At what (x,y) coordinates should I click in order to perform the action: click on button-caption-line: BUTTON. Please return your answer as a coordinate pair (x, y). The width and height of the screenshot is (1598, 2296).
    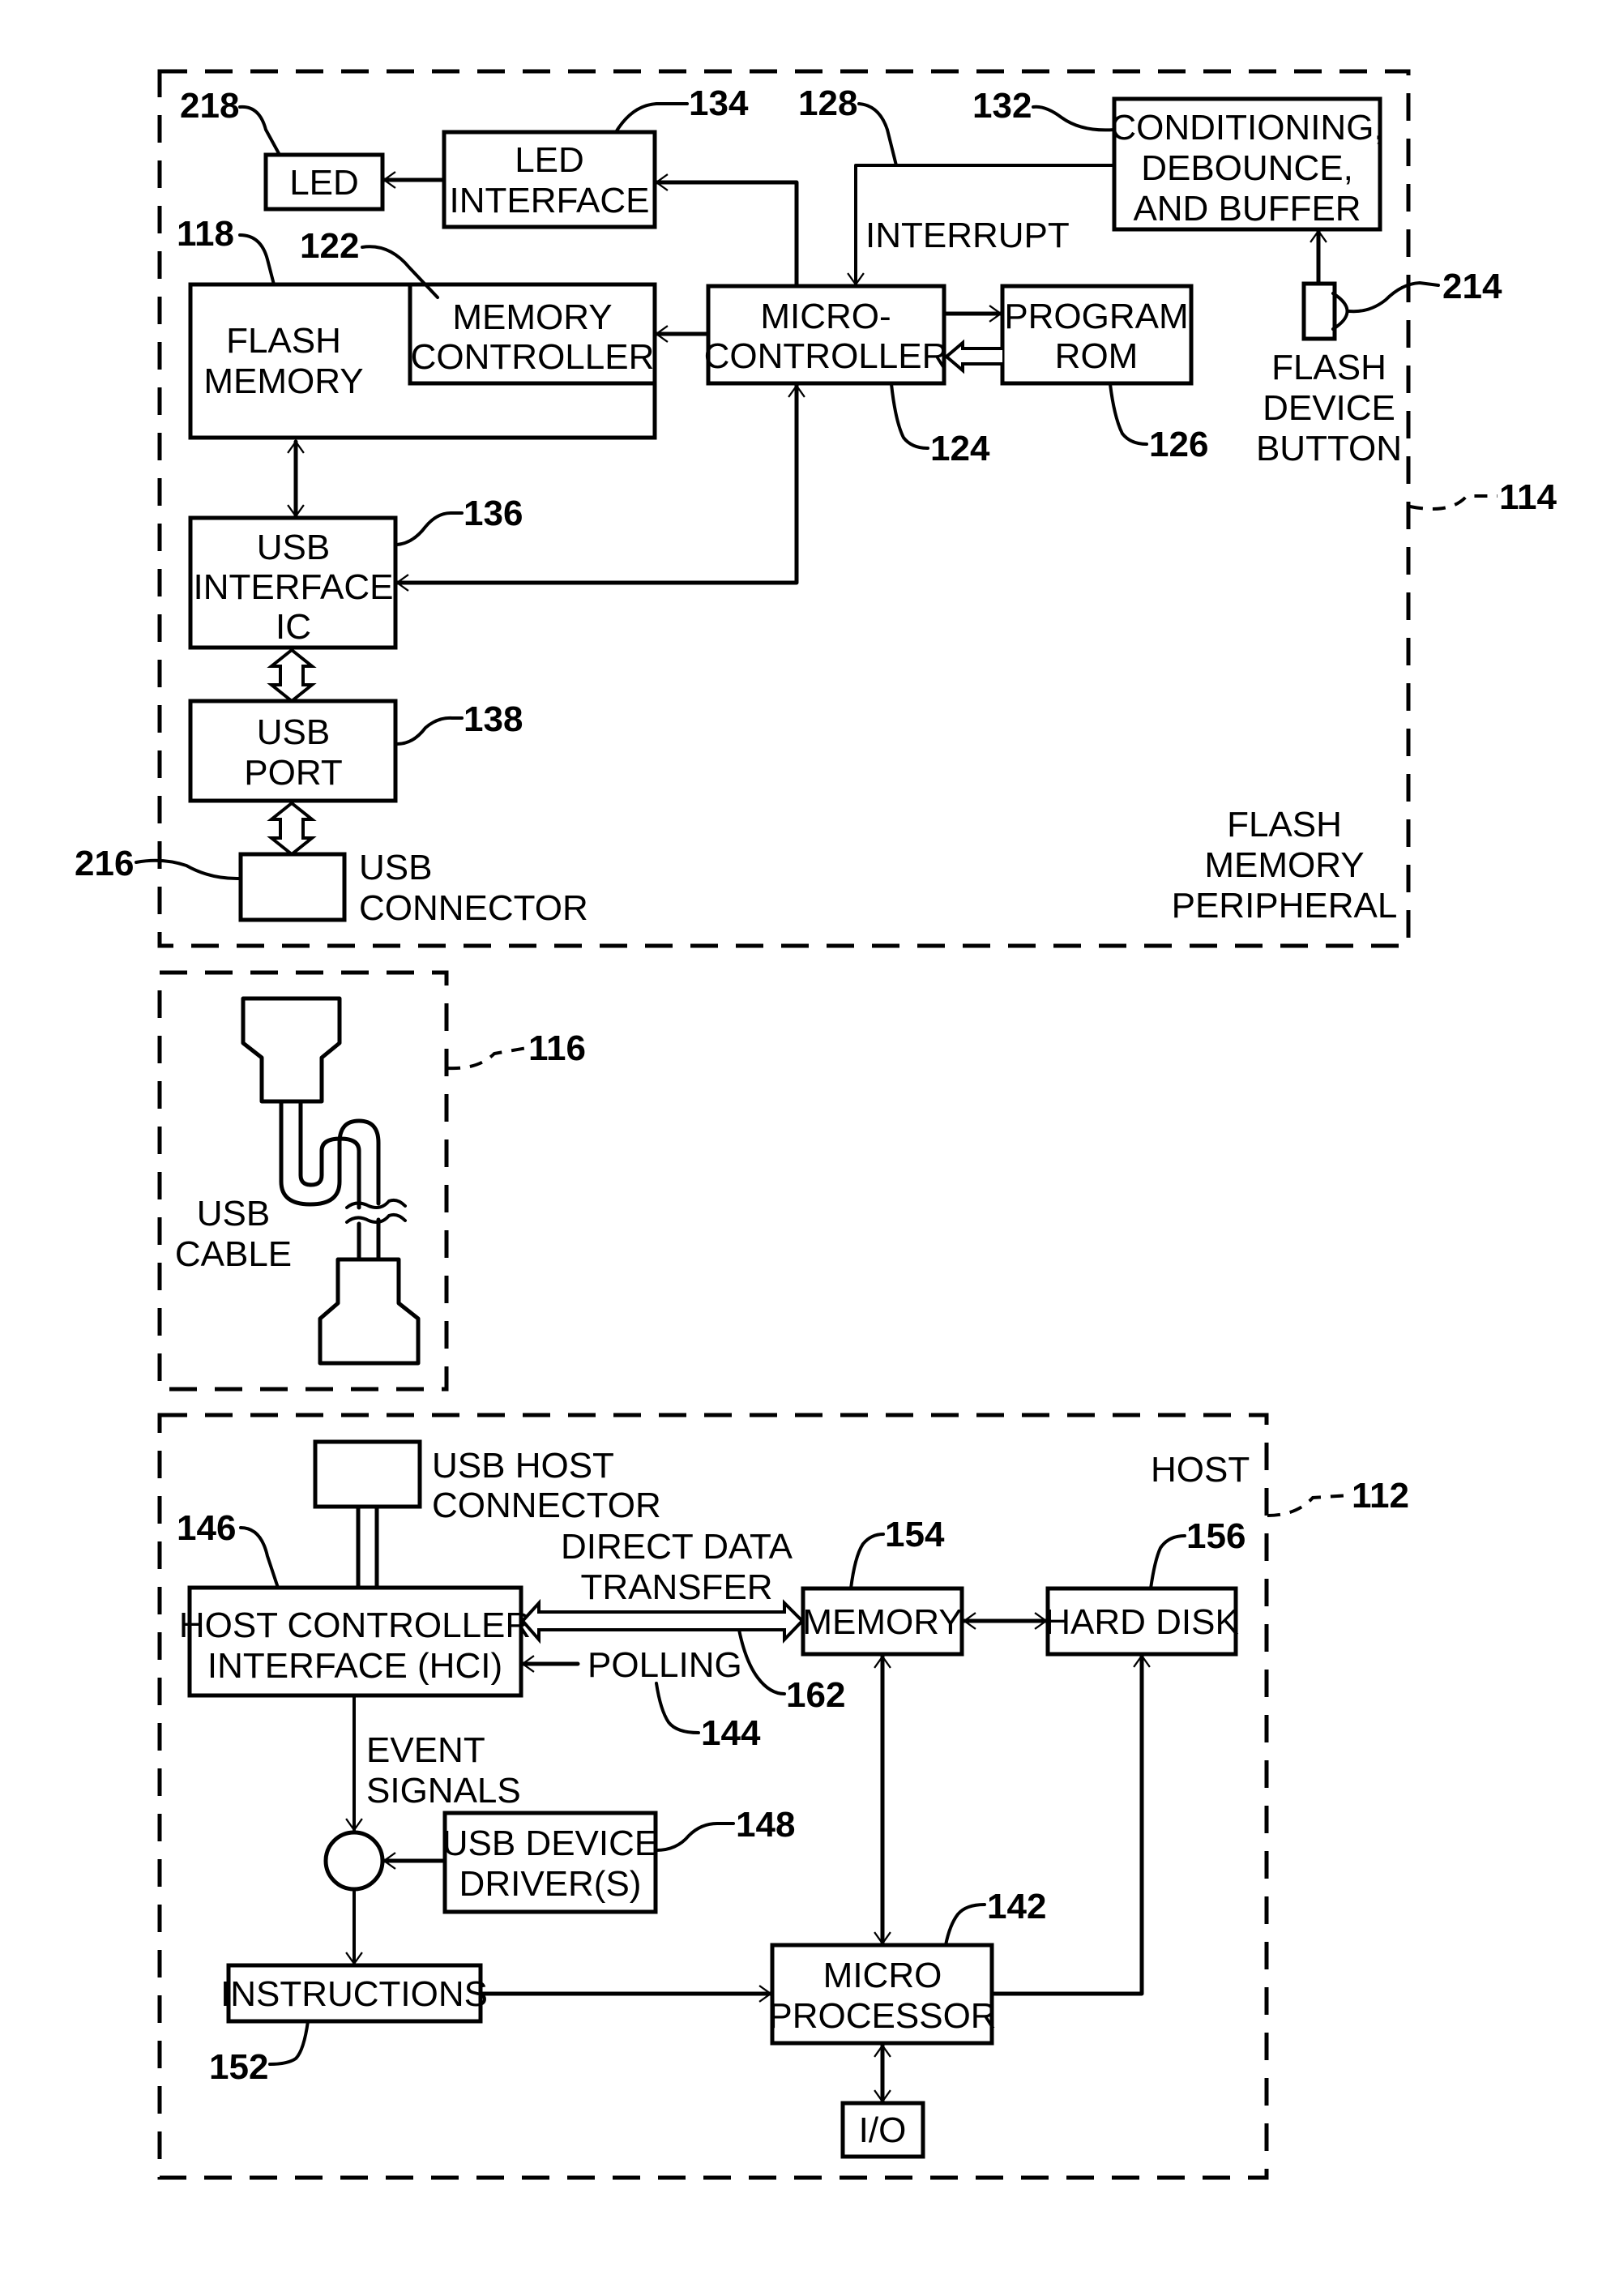
    Looking at the image, I should click on (1329, 448).